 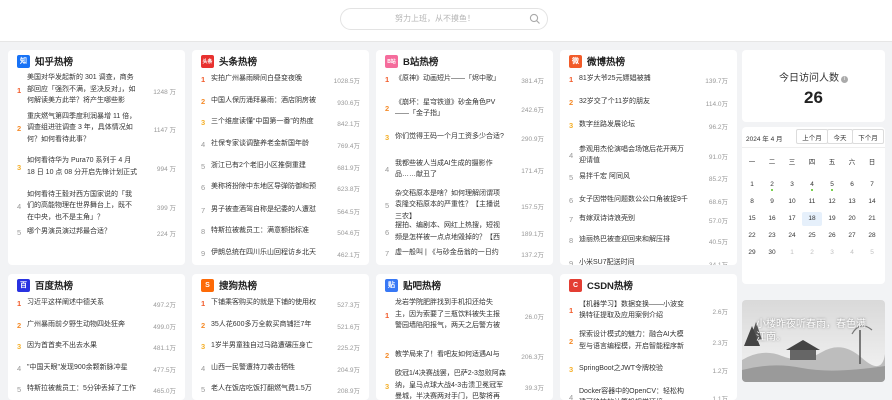 What do you see at coordinates (634, 341) in the screenshot?
I see `item-title: 探索设计模式的魅力：融合AI大模型与语言编程模，开启智能程序新纪元` at bounding box center [634, 341].